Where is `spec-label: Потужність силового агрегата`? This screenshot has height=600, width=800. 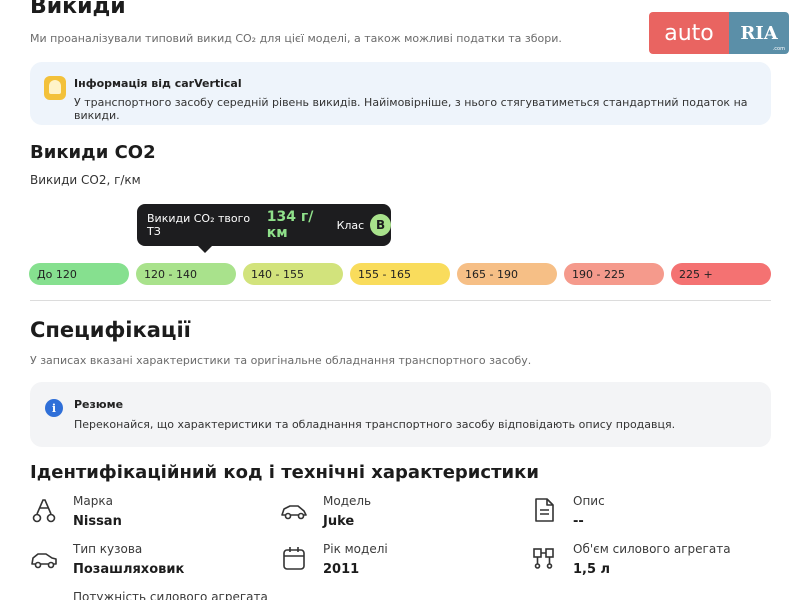
spec-label: Потужність силового агрегата is located at coordinates (170, 595).